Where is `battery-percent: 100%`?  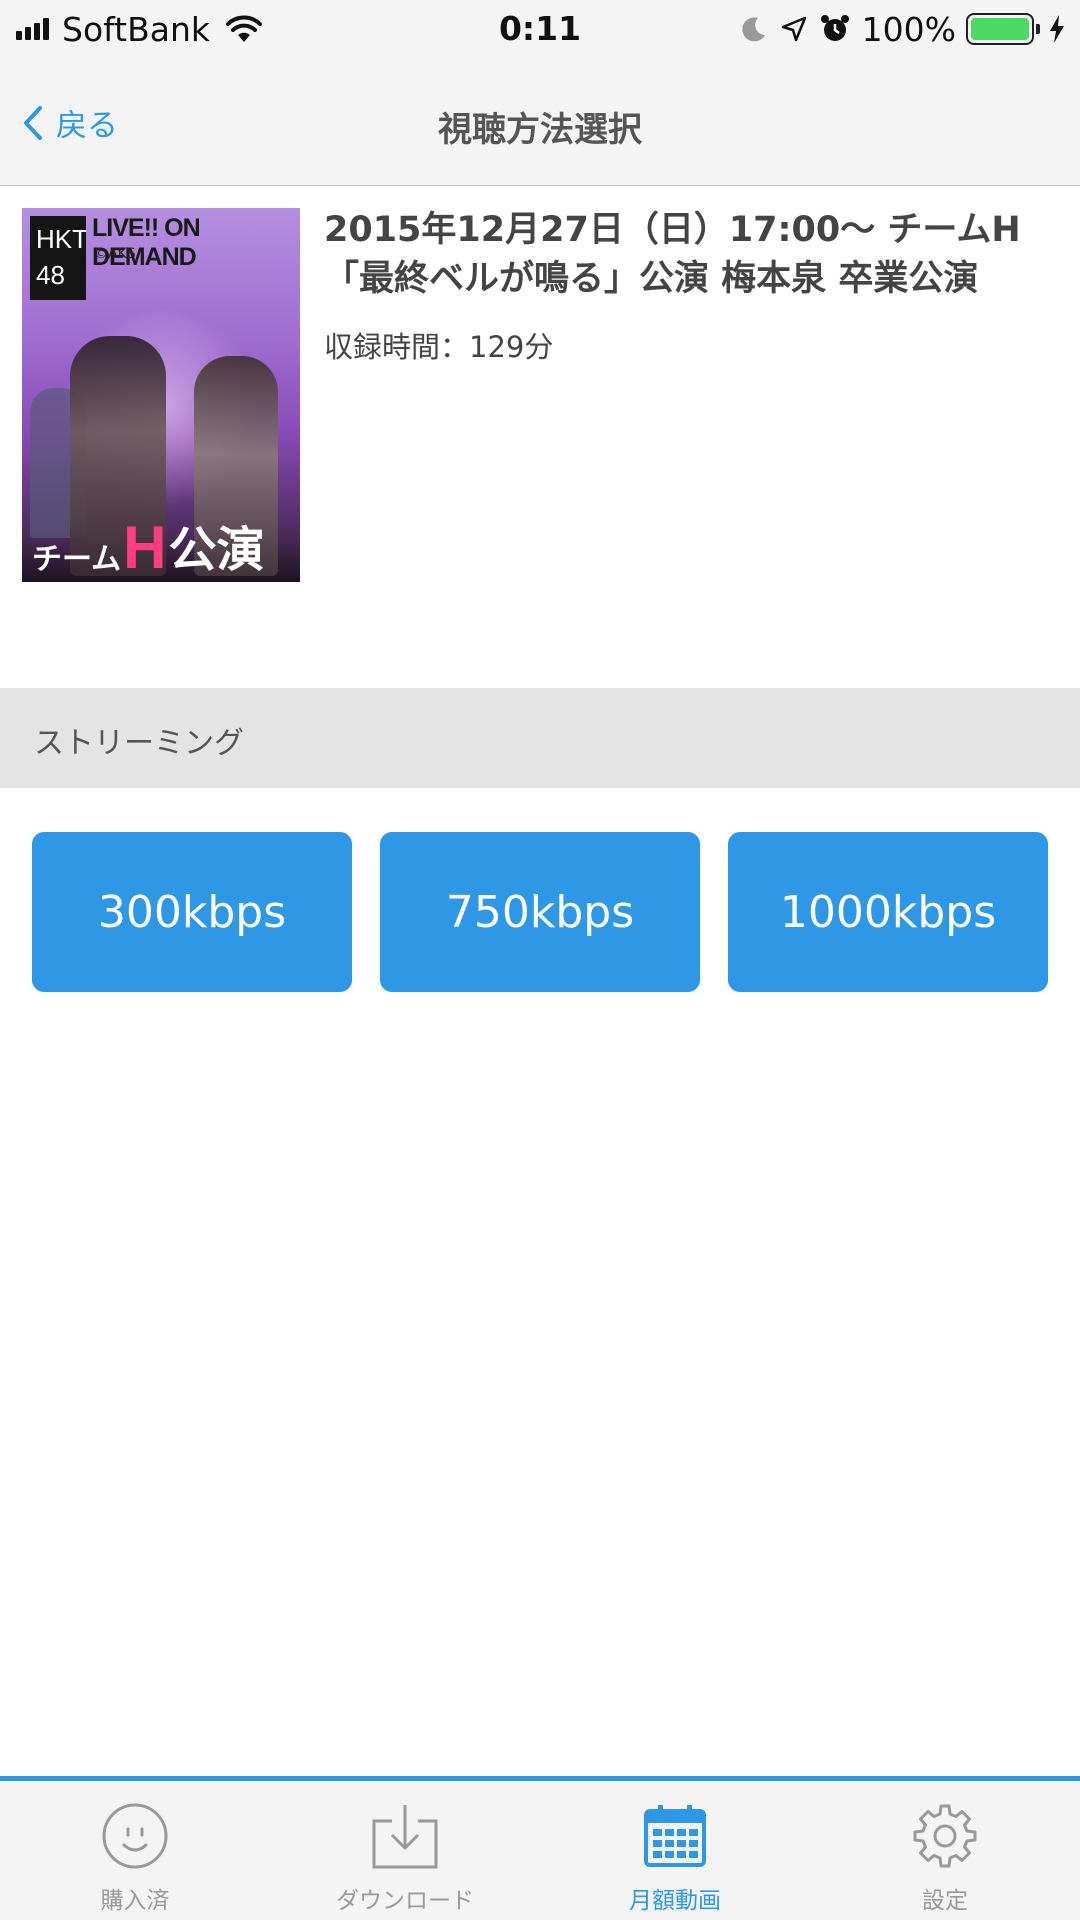 battery-percent: 100% is located at coordinates (908, 29).